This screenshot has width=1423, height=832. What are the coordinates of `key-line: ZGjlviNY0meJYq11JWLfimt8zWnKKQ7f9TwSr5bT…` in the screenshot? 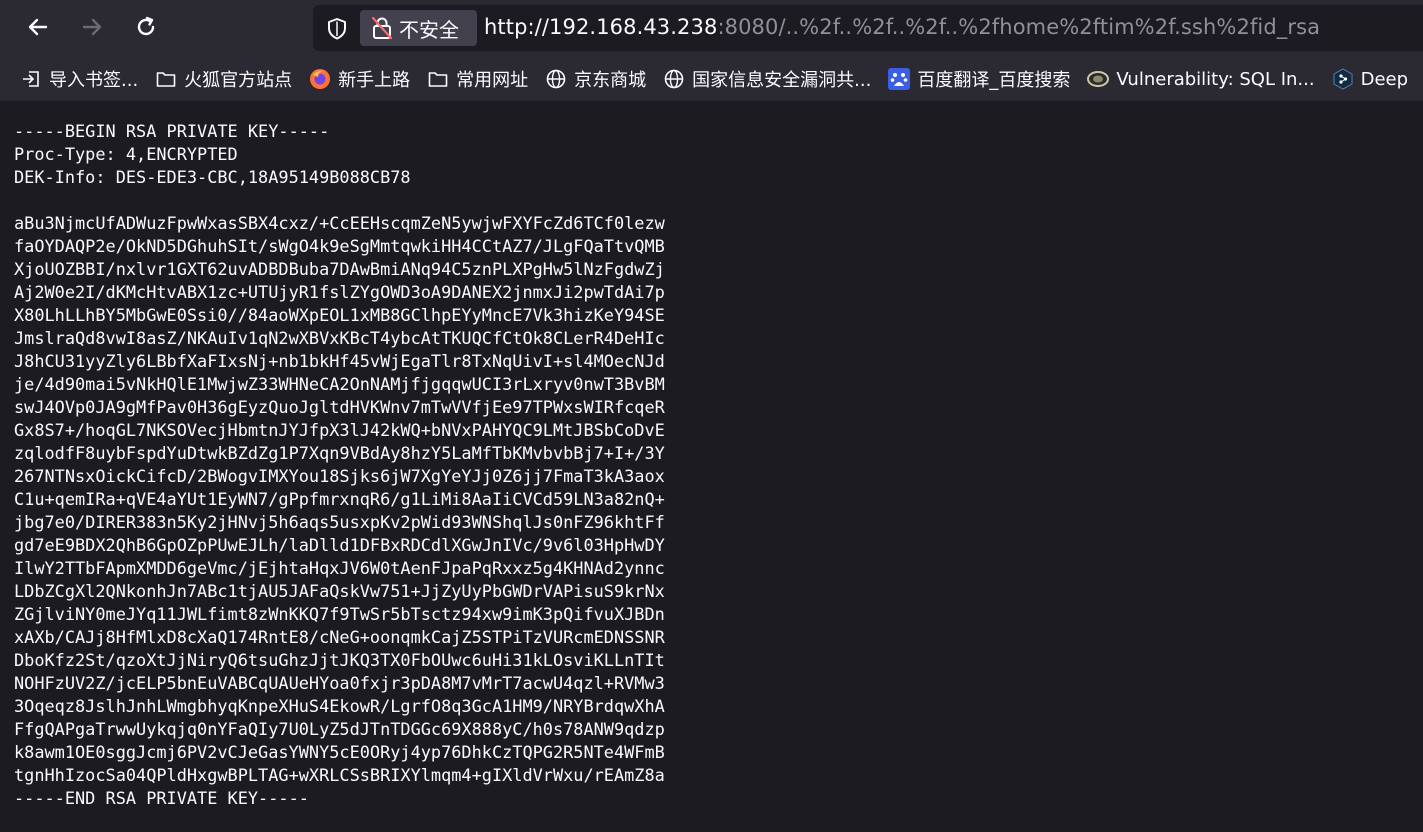 It's located at (339, 614).